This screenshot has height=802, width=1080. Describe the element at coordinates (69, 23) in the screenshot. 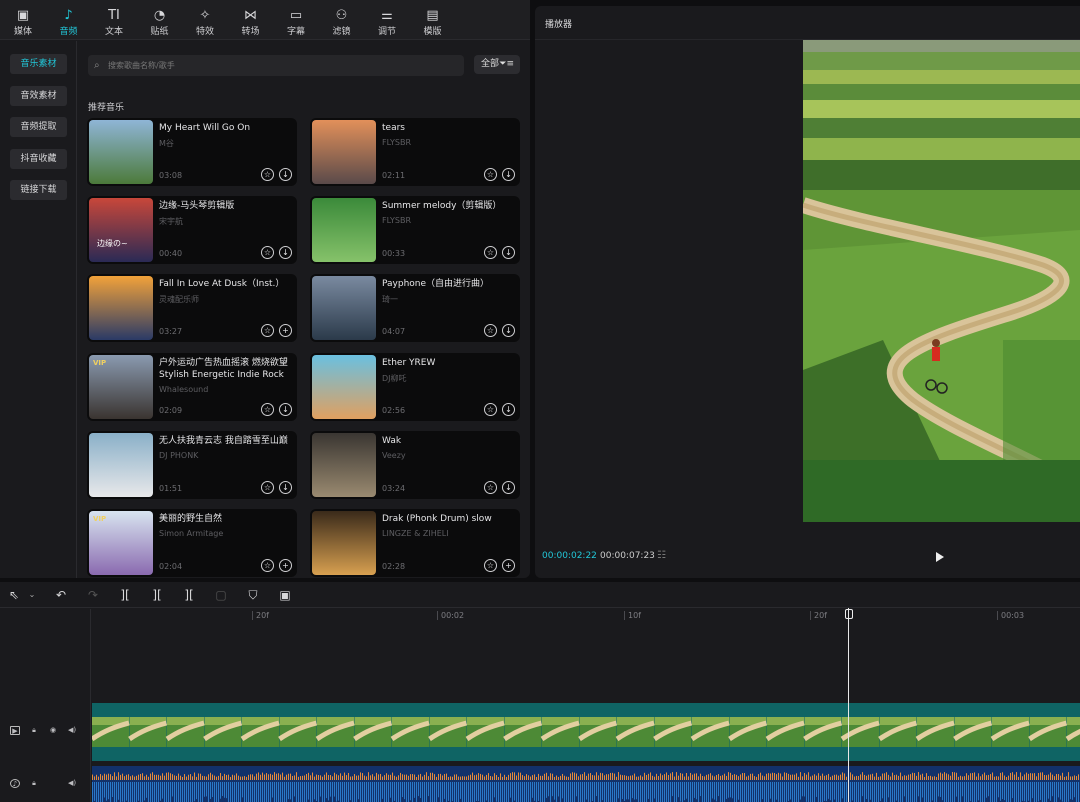

I see `tab-audio: ♪ 音频` at that location.